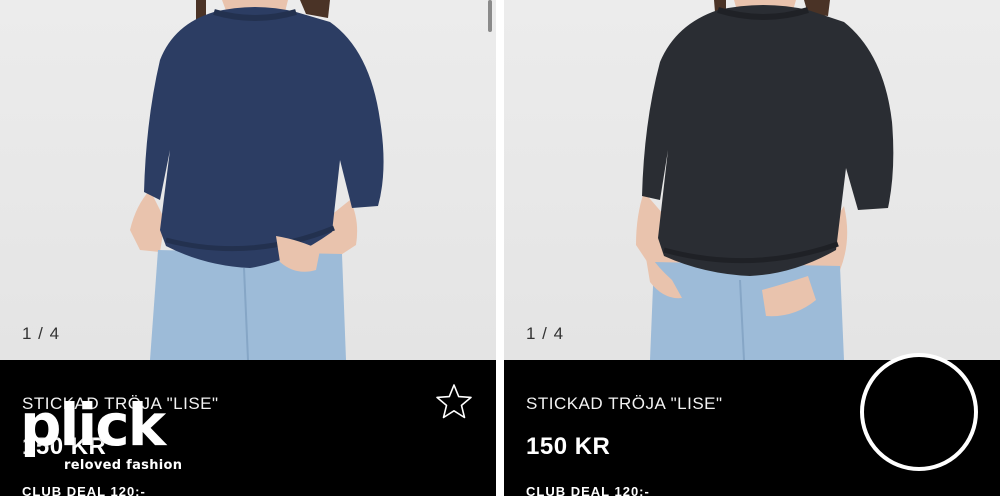 This screenshot has width=1000, height=496. What do you see at coordinates (919, 412) in the screenshot?
I see `record-circle-overlay` at bounding box center [919, 412].